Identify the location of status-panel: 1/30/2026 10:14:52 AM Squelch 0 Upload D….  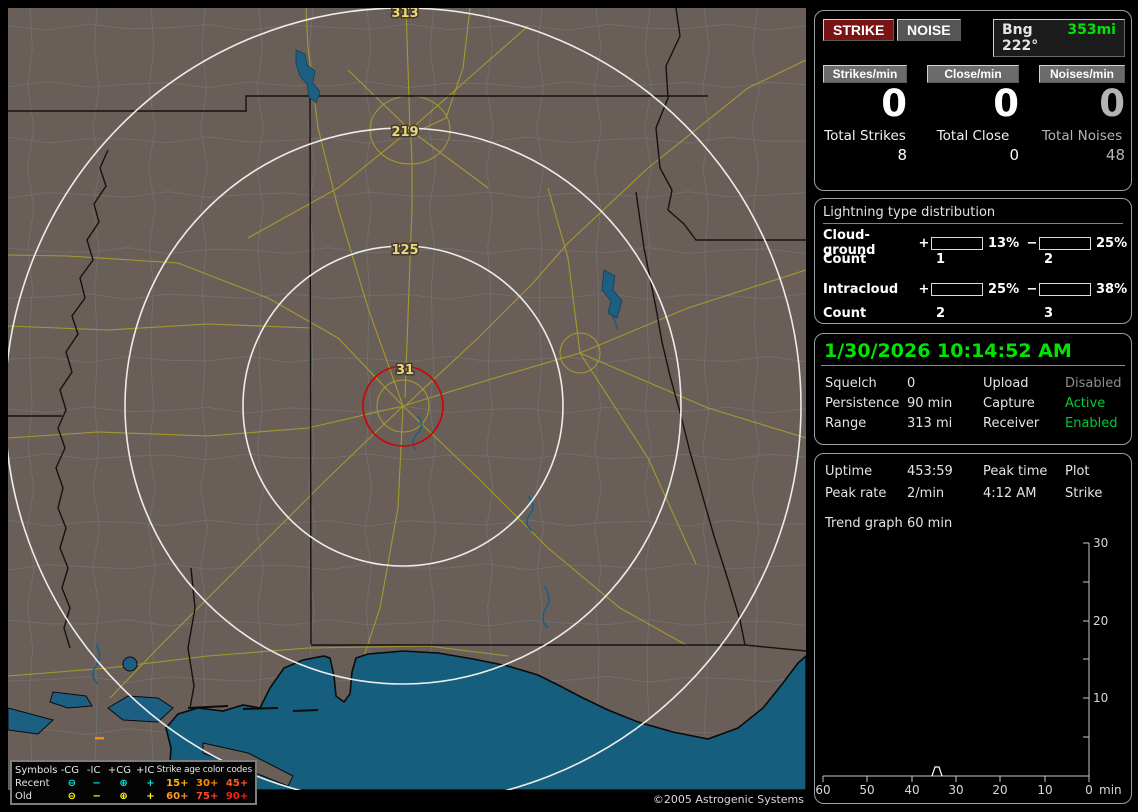
(973, 389).